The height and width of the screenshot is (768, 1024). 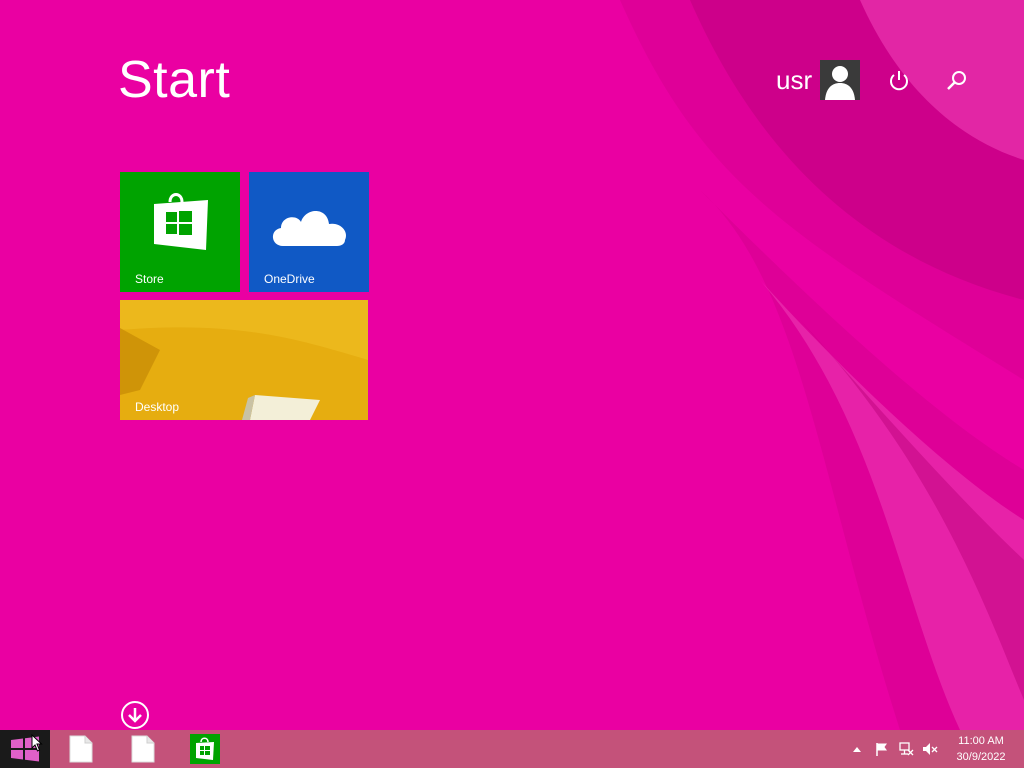 I want to click on arrow-down-circle-icon, so click(x=135, y=715).